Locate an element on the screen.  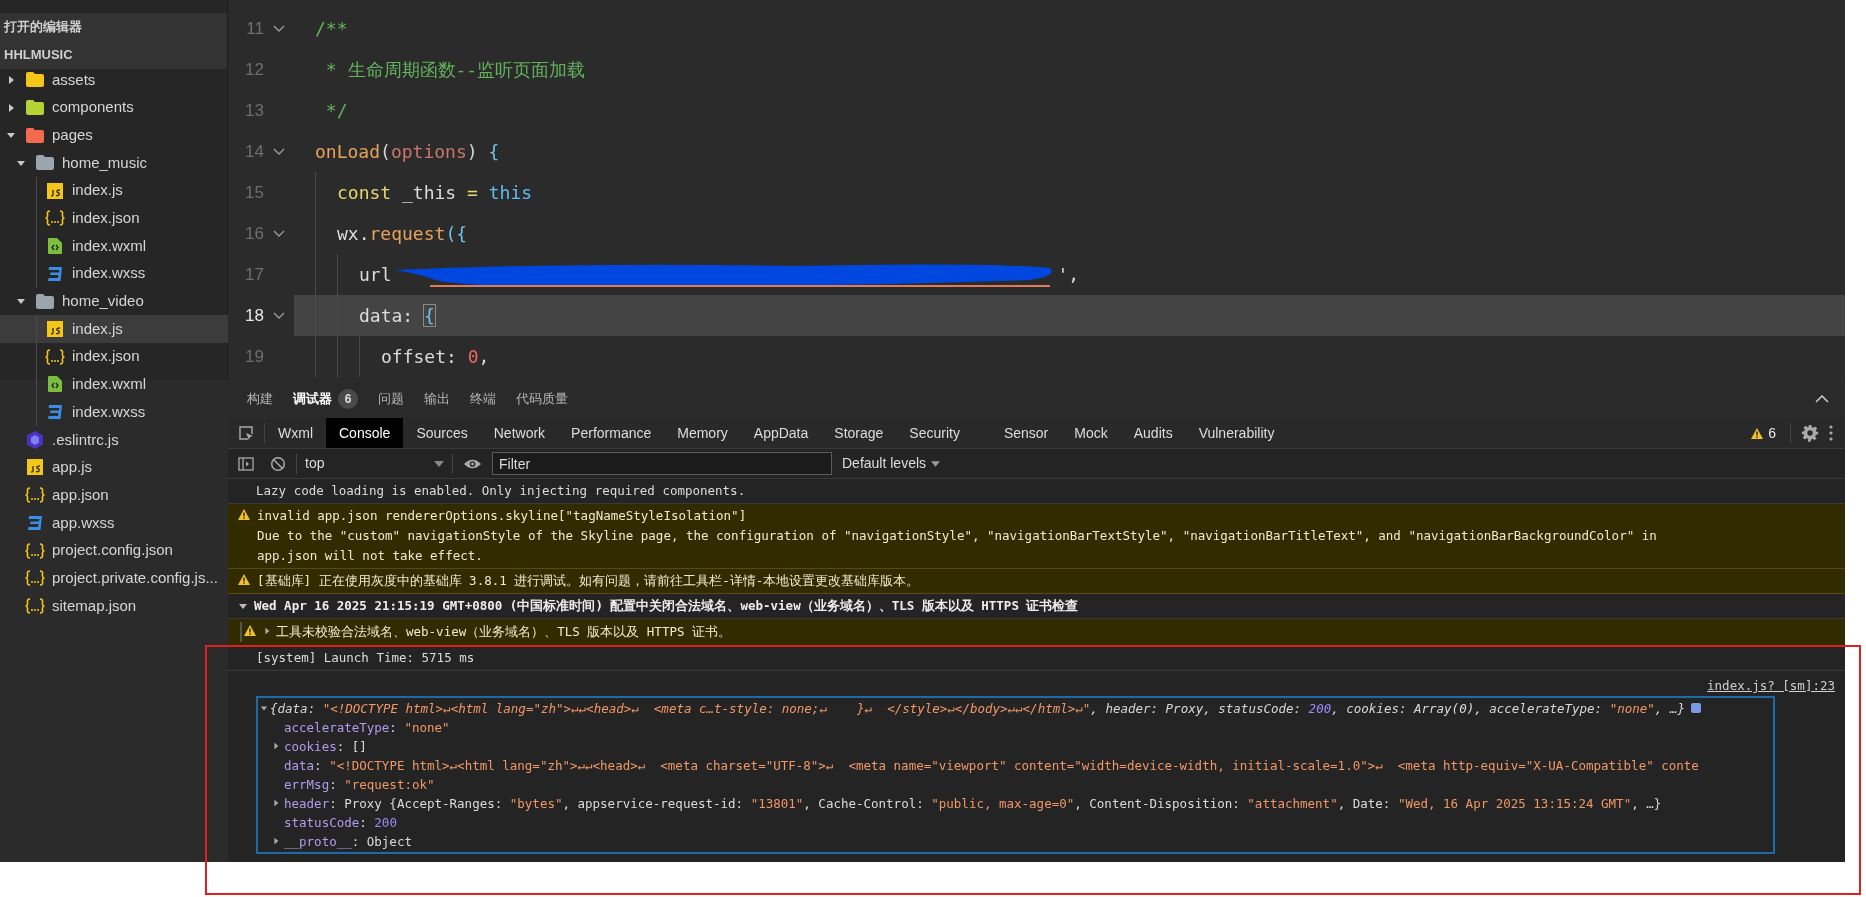
code-text: data: { is located at coordinates (397, 316).